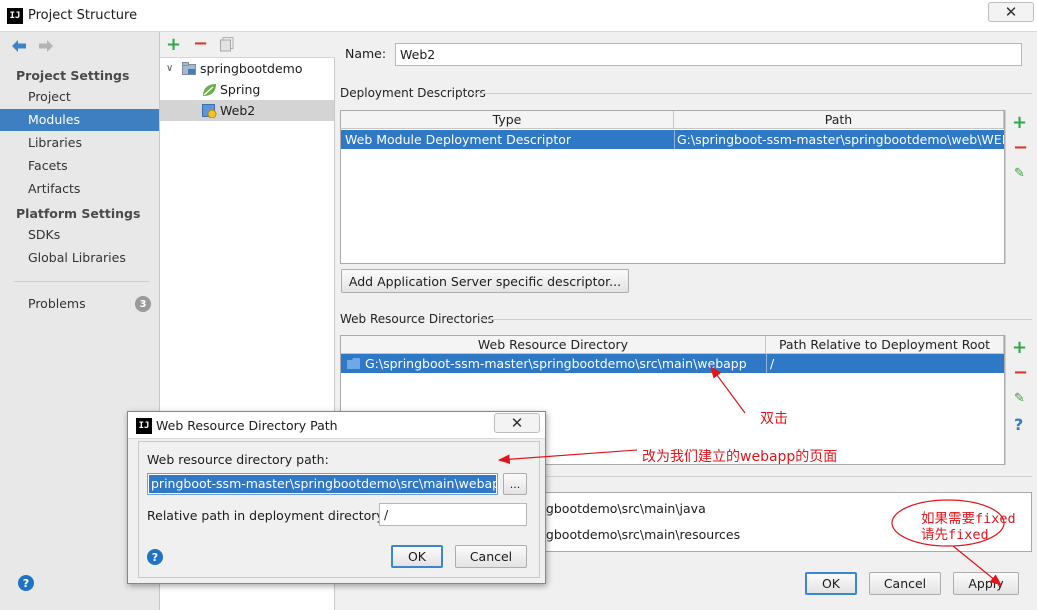 The image size is (1037, 610). I want to click on arrow-to-path-field, so click(567, 457).